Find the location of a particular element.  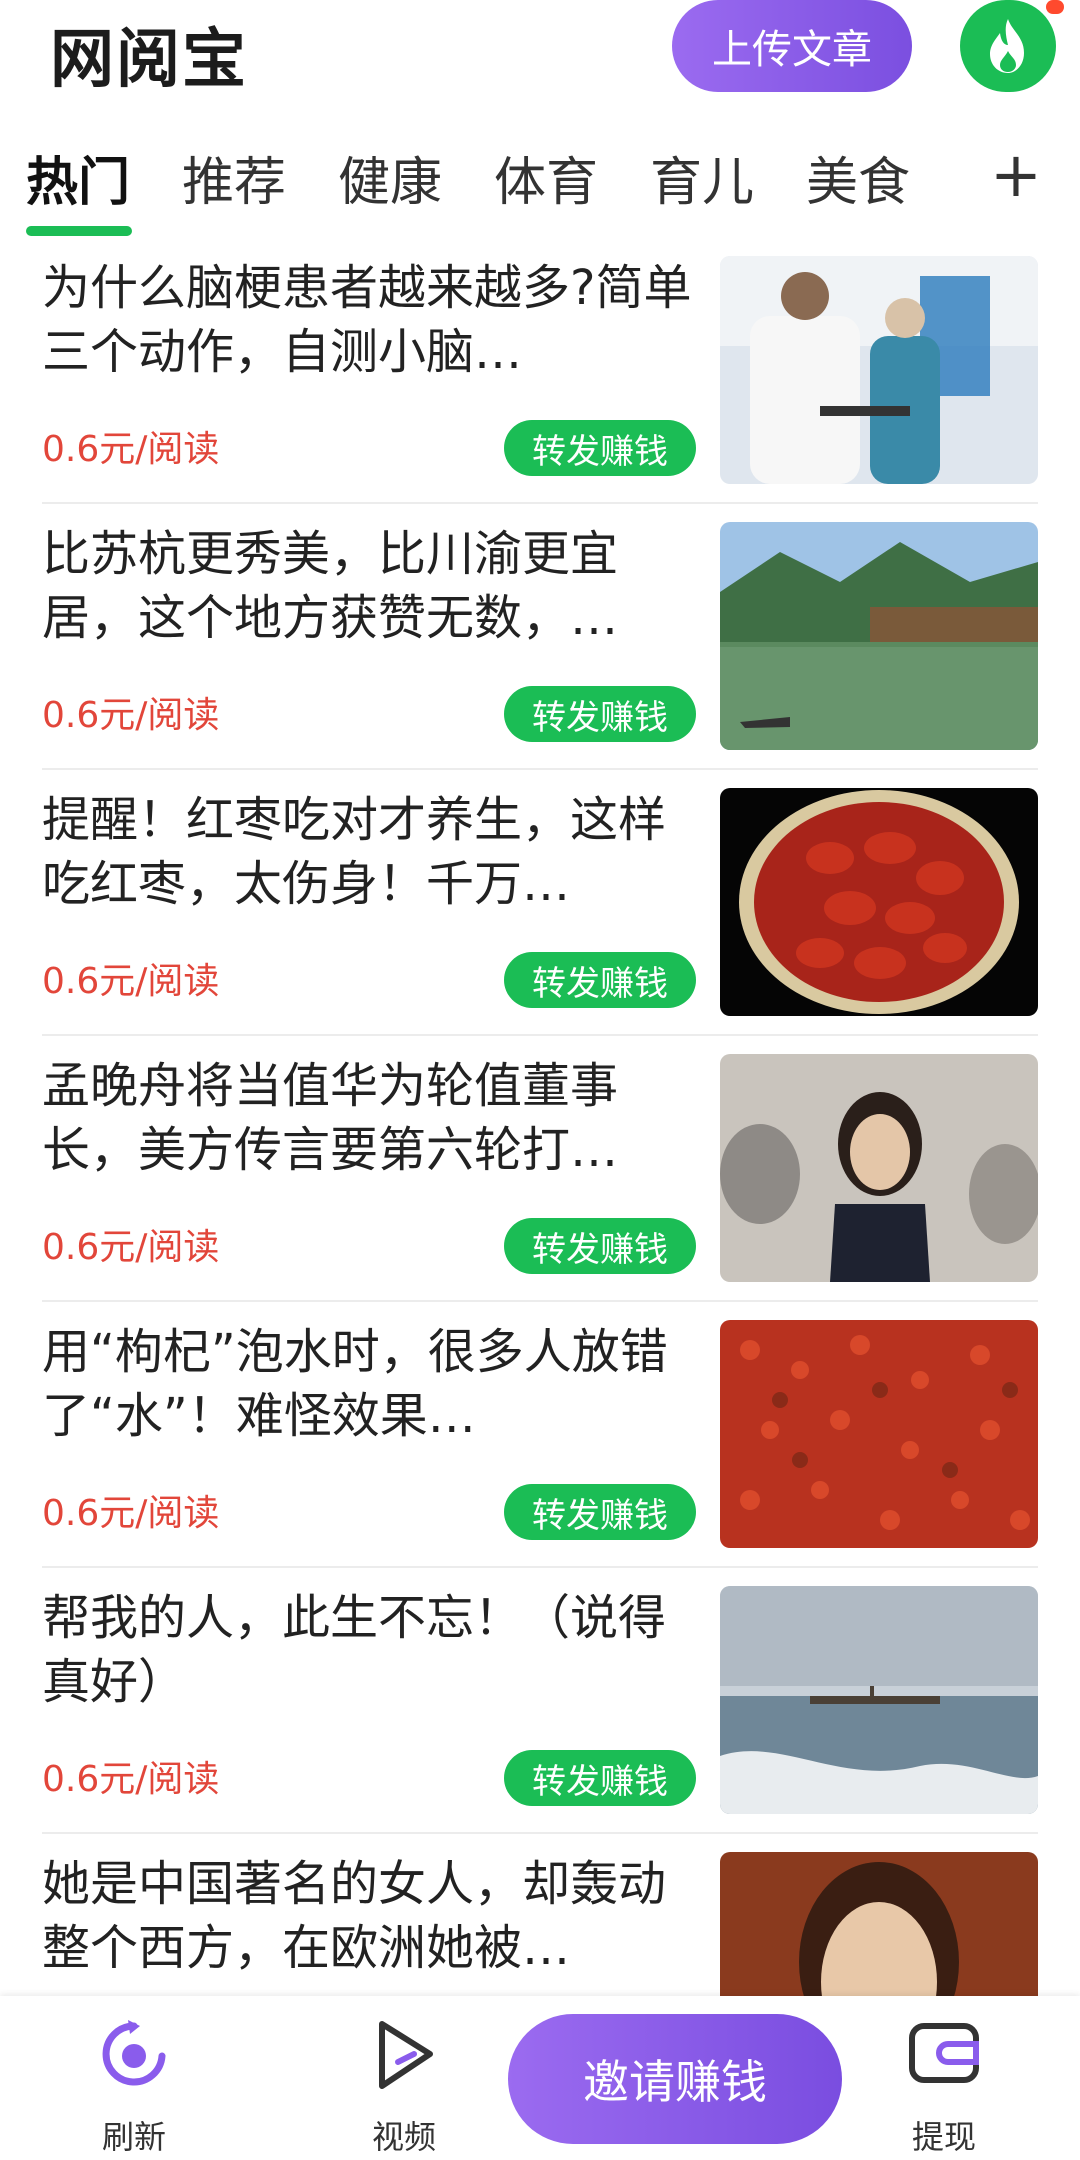

bottom-navigation: 刷新 视频 邀请赚钱 提现 is located at coordinates (540, 2078).